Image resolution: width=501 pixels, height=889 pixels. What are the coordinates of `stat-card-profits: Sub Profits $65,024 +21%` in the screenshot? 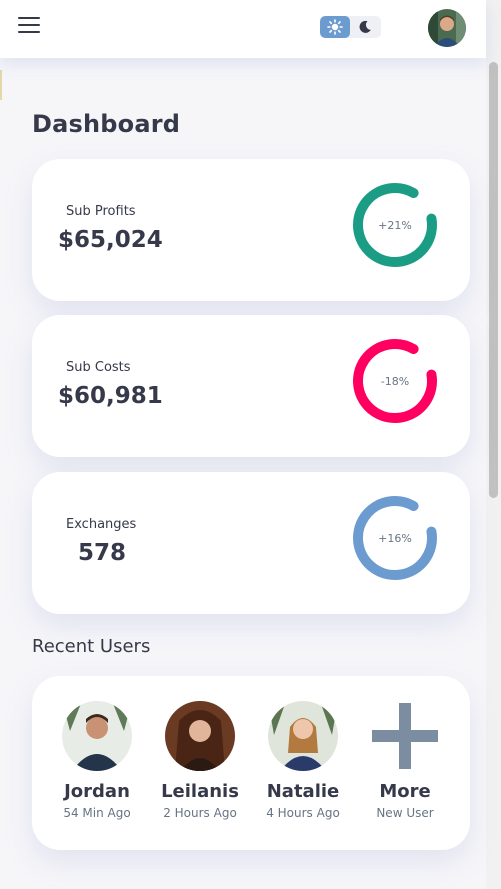 It's located at (251, 230).